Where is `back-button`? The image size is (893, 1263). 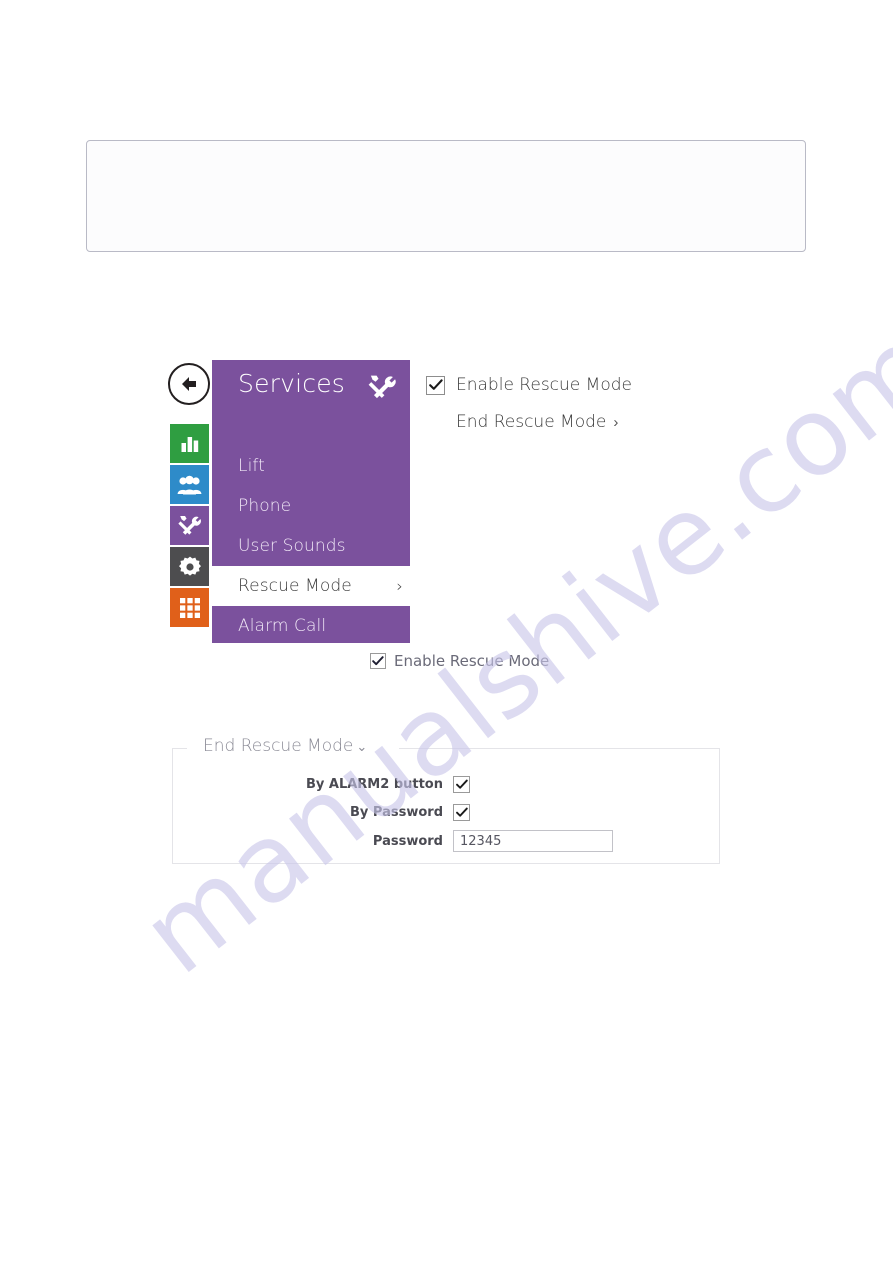 back-button is located at coordinates (189, 384).